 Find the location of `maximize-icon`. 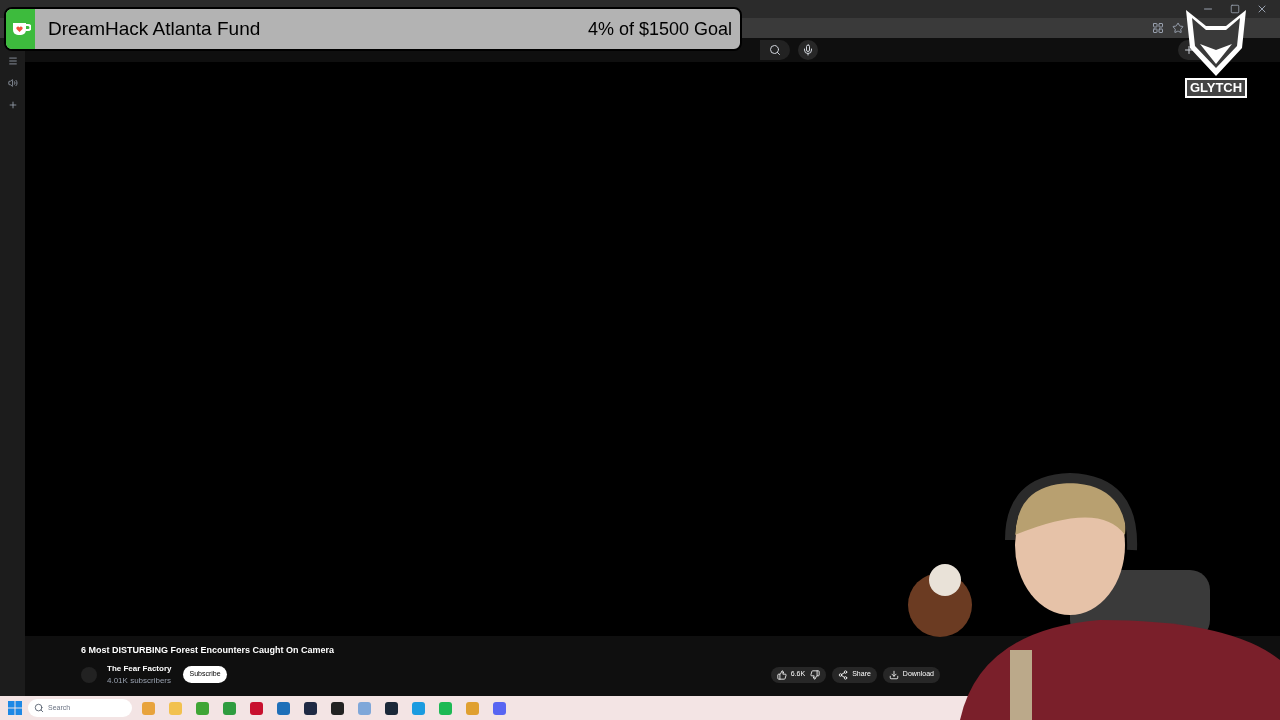

maximize-icon is located at coordinates (1235, 9).